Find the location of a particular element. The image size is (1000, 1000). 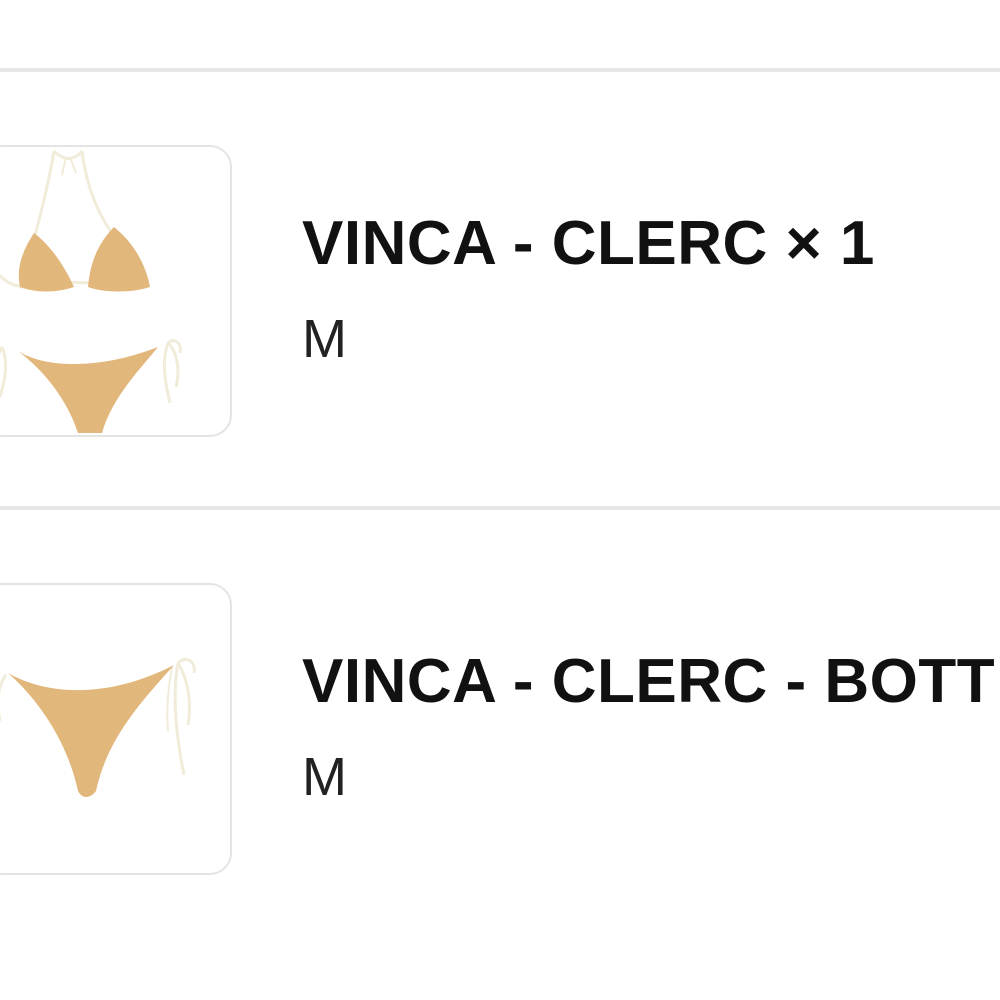

bikini-set-image is located at coordinates (91, 291).